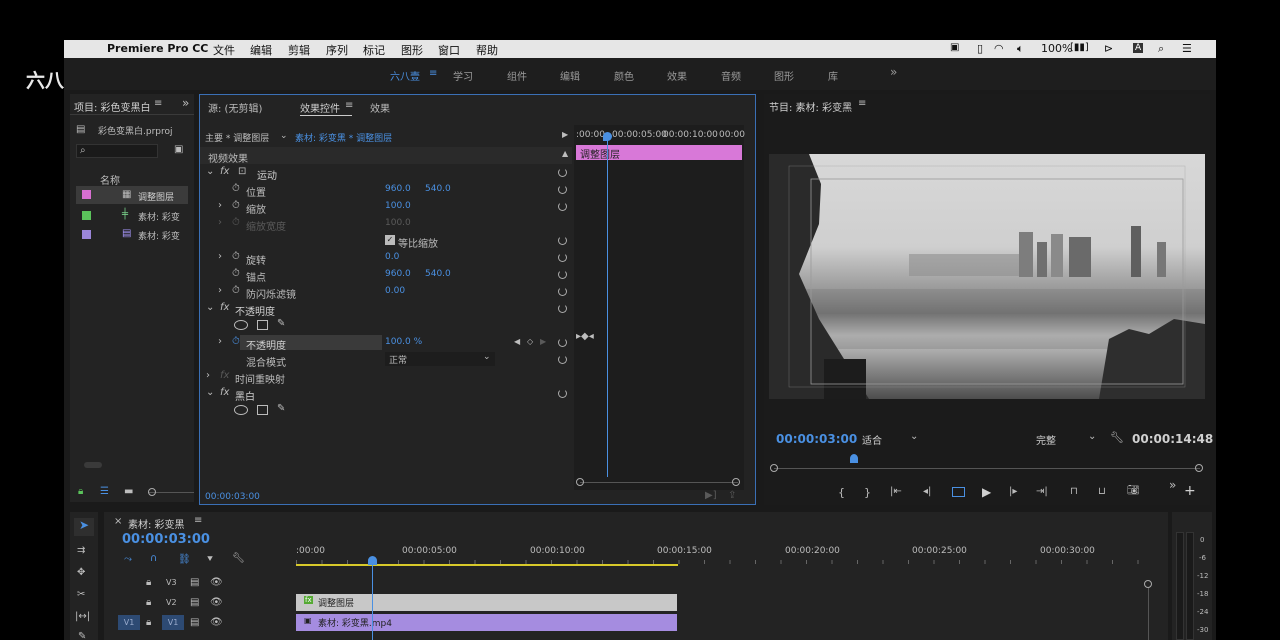 The height and width of the screenshot is (640, 1280). What do you see at coordinates (392, 257) in the screenshot?
I see `rotation-value: 0.0` at bounding box center [392, 257].